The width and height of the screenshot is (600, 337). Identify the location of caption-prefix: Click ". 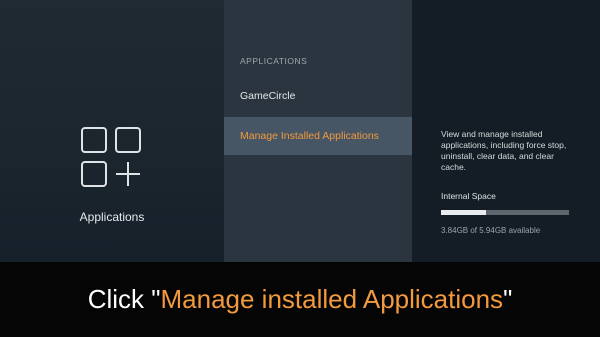
(124, 299).